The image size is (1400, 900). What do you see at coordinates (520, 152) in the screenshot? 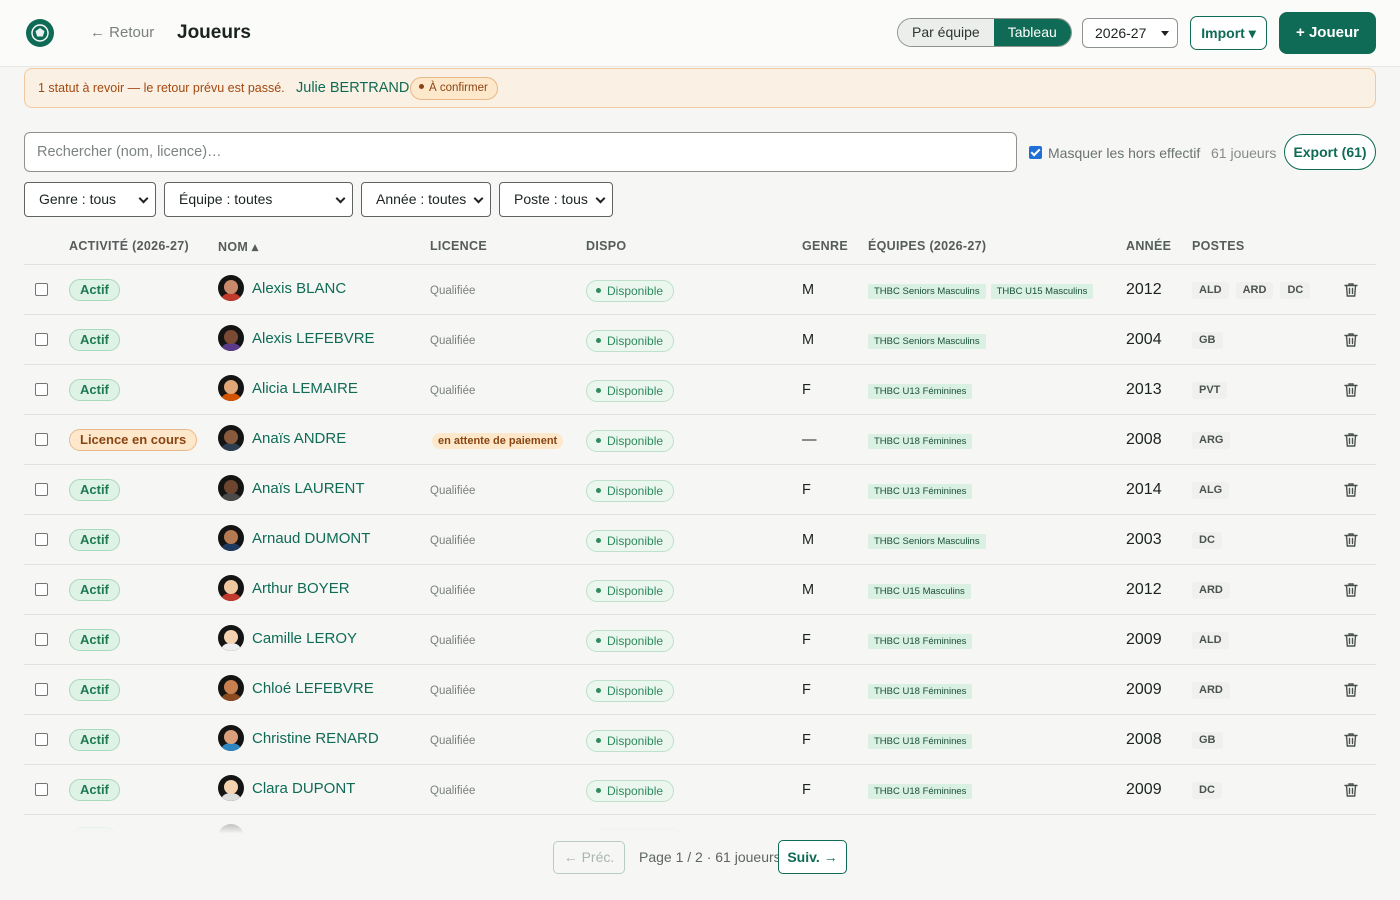
I see `search-input` at bounding box center [520, 152].